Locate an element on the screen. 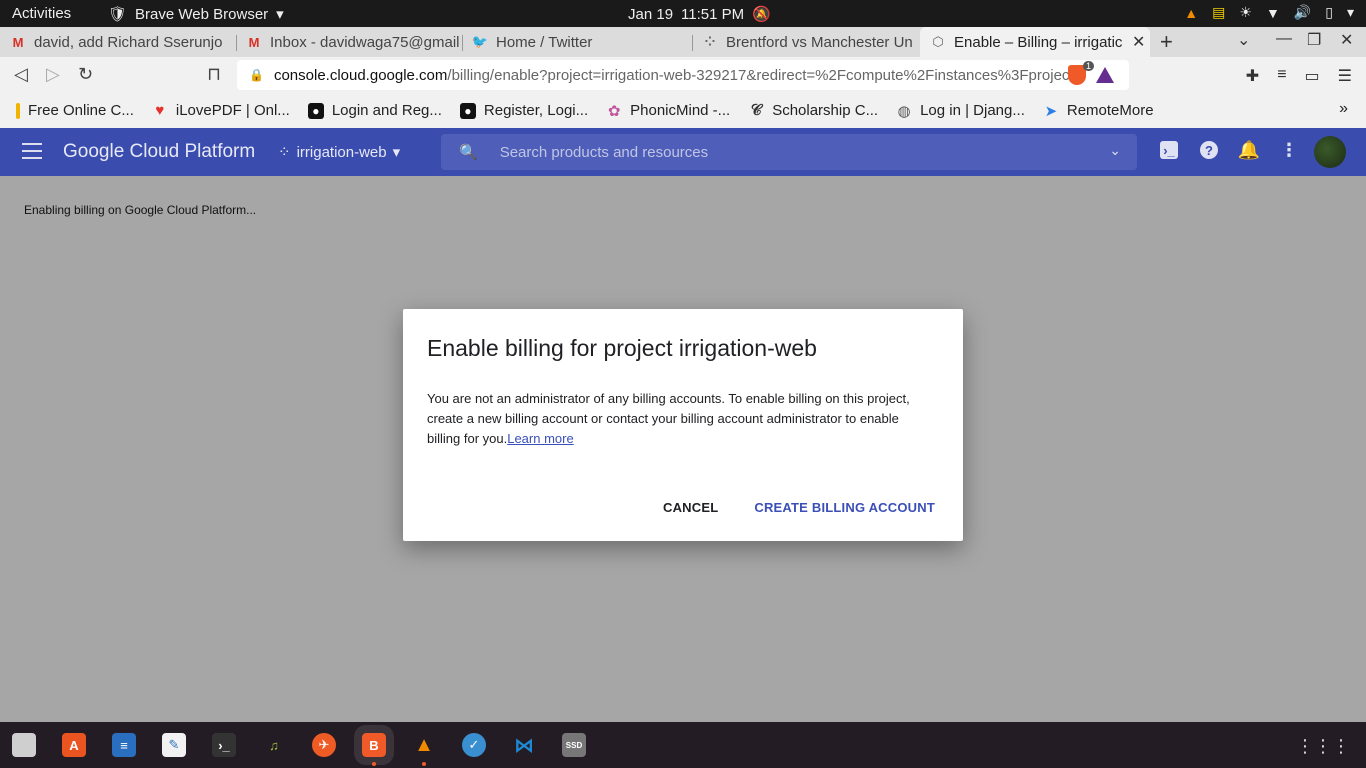 The height and width of the screenshot is (768, 1366). gcp-logo: Google Cloud Platform is located at coordinates (159, 152).